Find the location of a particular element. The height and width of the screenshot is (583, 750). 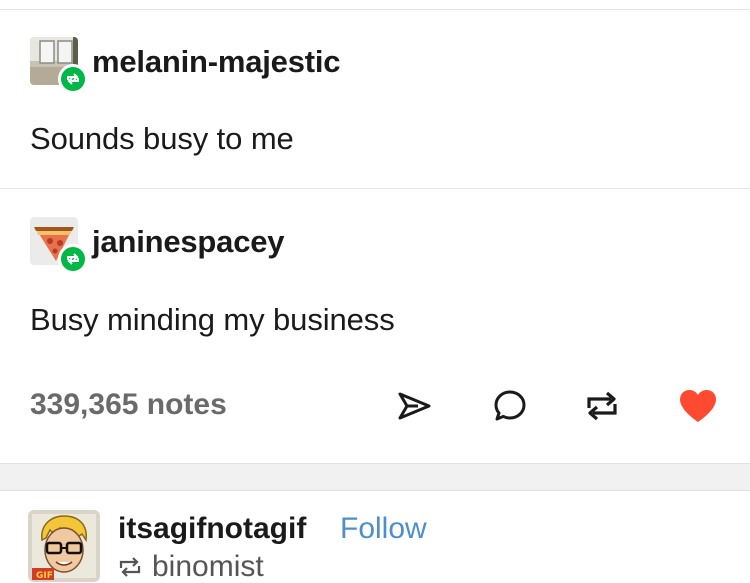

reply-icon is located at coordinates (510, 406).